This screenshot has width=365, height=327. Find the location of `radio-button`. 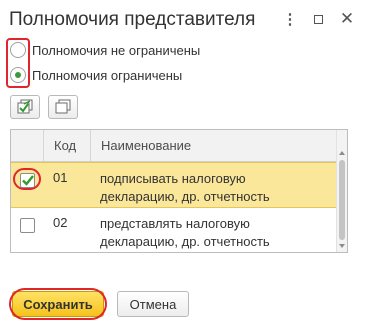

radio-button is located at coordinates (18, 50).